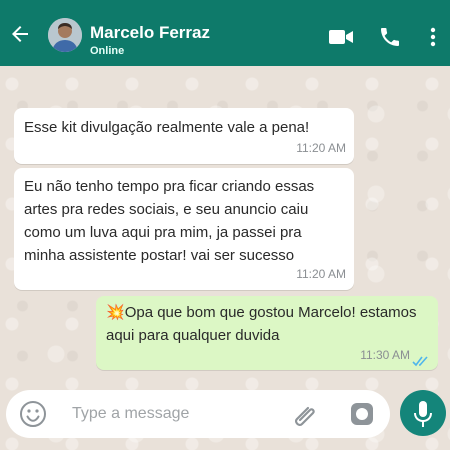 The height and width of the screenshot is (450, 450). Describe the element at coordinates (385, 355) in the screenshot. I see `message-time: 11:30 AM` at that location.